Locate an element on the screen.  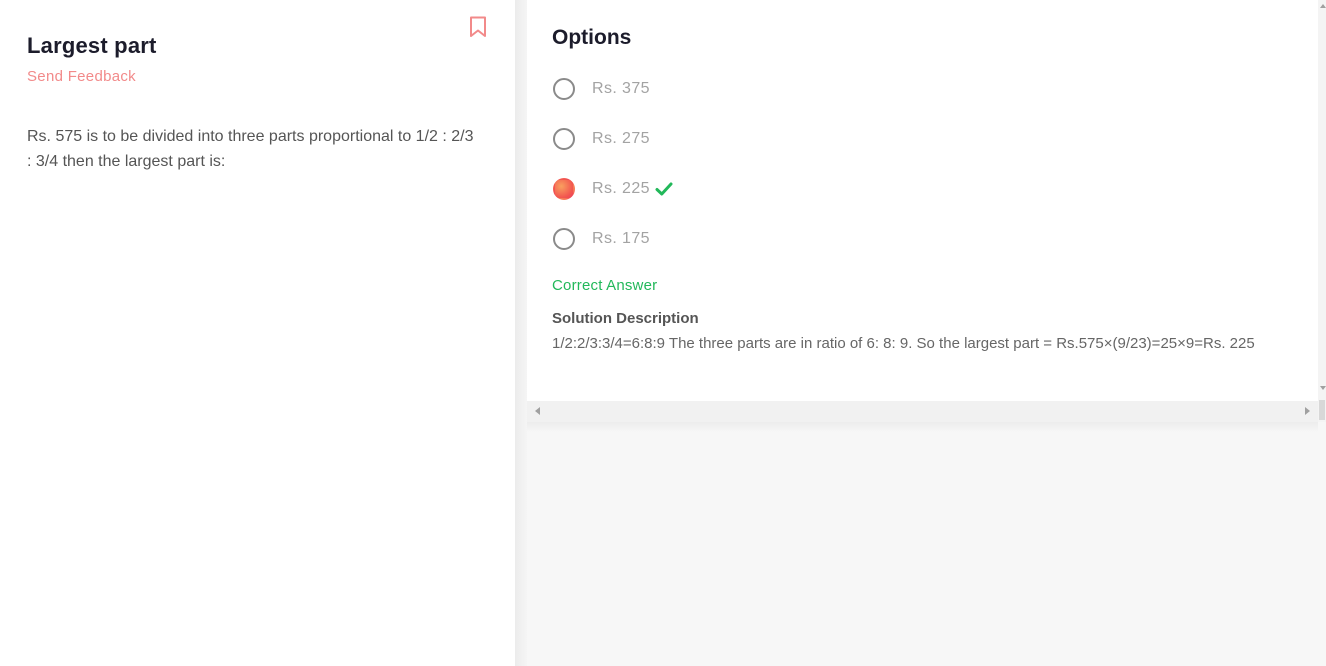
option-4: Rs. 175 is located at coordinates (601, 239).